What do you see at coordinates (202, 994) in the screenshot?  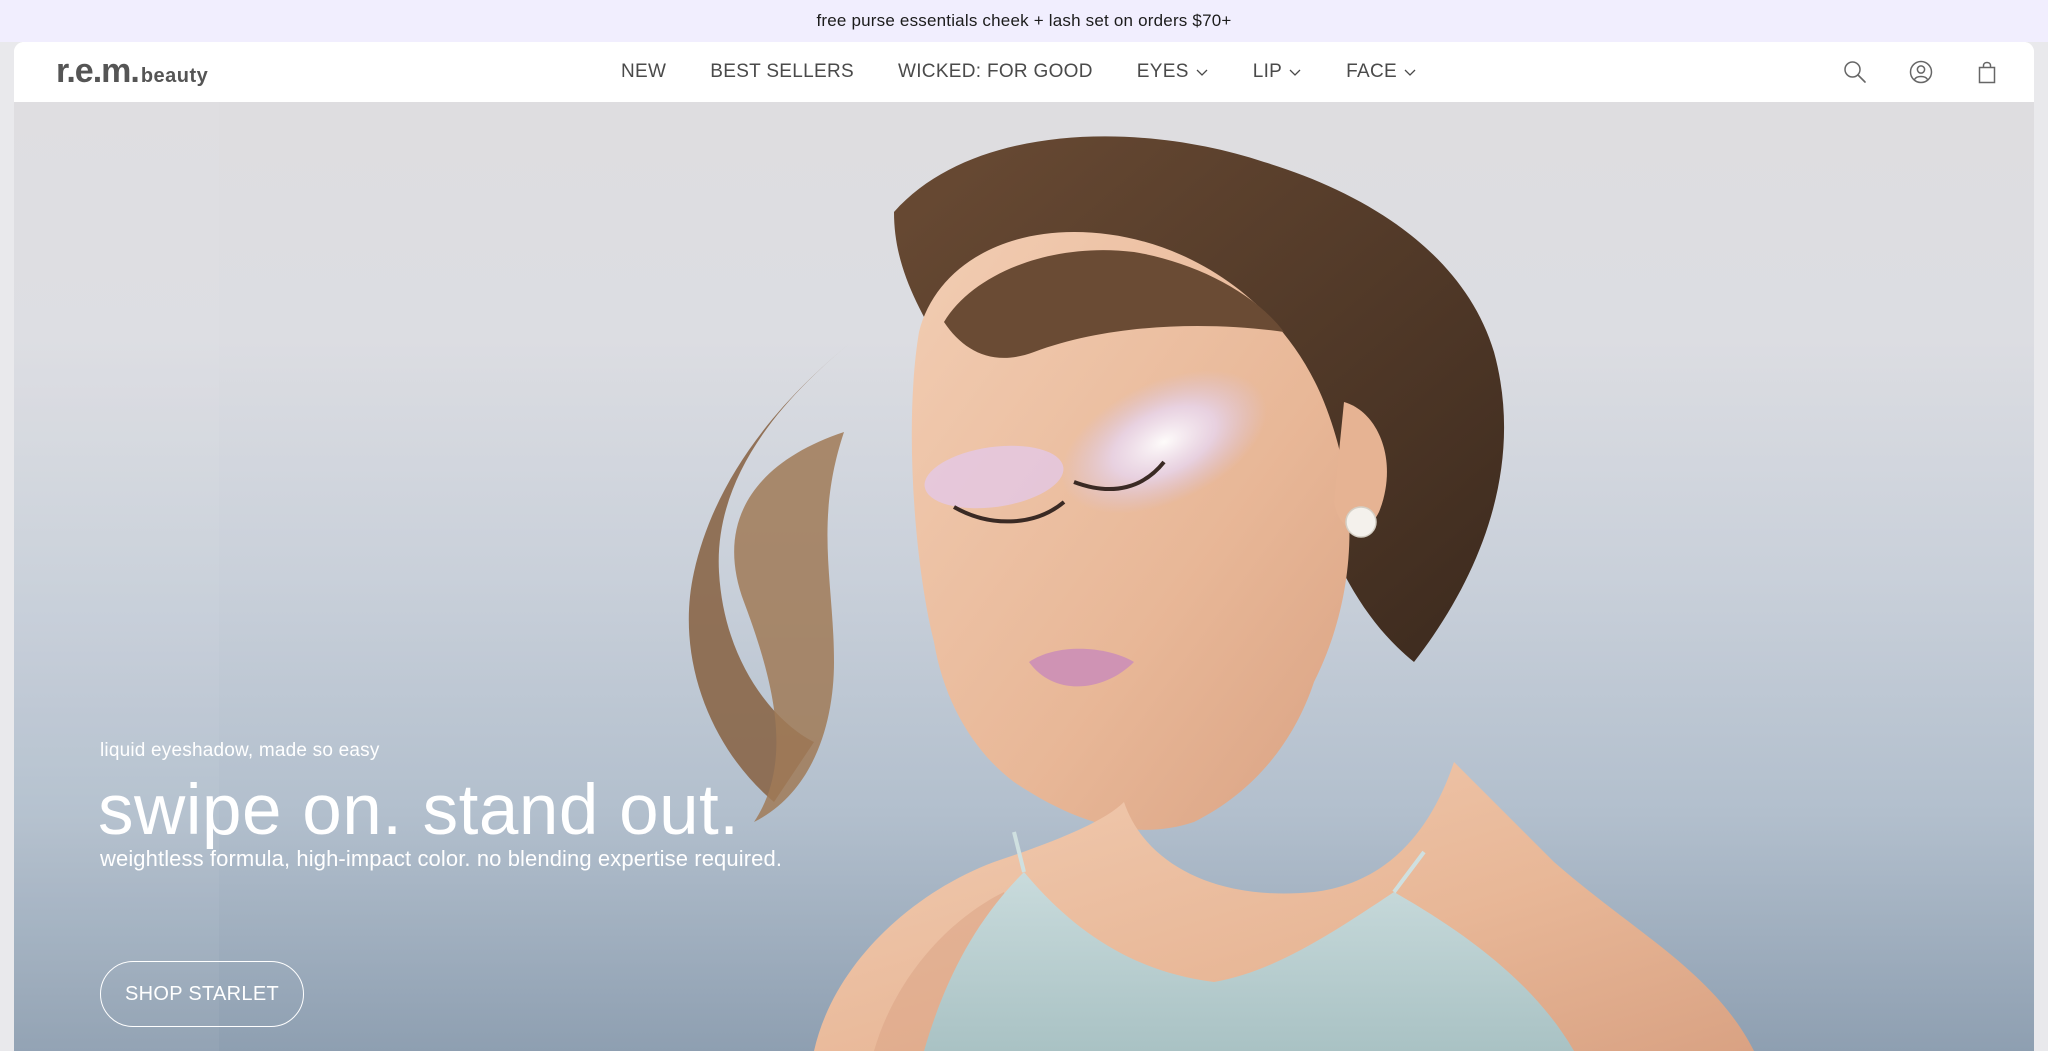 I see `shop-starlet-button: SHOP STARLET` at bounding box center [202, 994].